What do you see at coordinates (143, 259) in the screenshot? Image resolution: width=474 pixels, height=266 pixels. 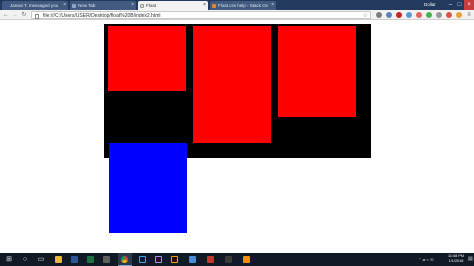 I see `photoshop-icon` at bounding box center [143, 259].